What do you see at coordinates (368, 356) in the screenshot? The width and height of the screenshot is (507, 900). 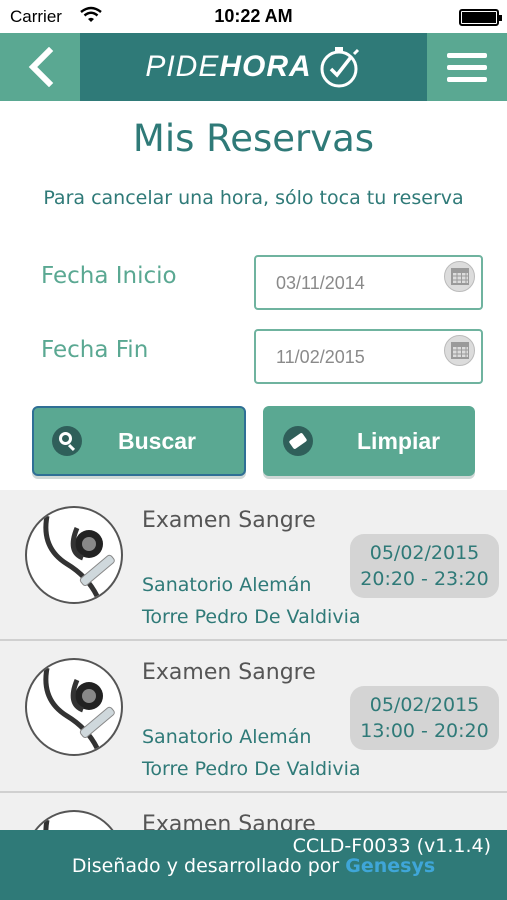 I see `end-date-field: 11/02/2015` at bounding box center [368, 356].